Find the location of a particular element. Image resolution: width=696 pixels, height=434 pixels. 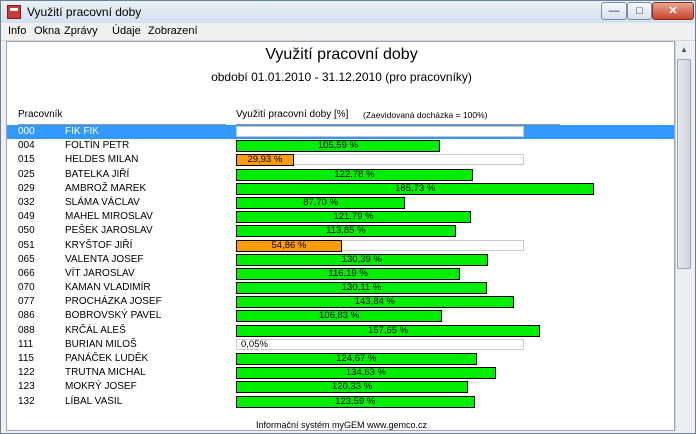

worker-name: KRČÁL ALEŠ is located at coordinates (95, 330).